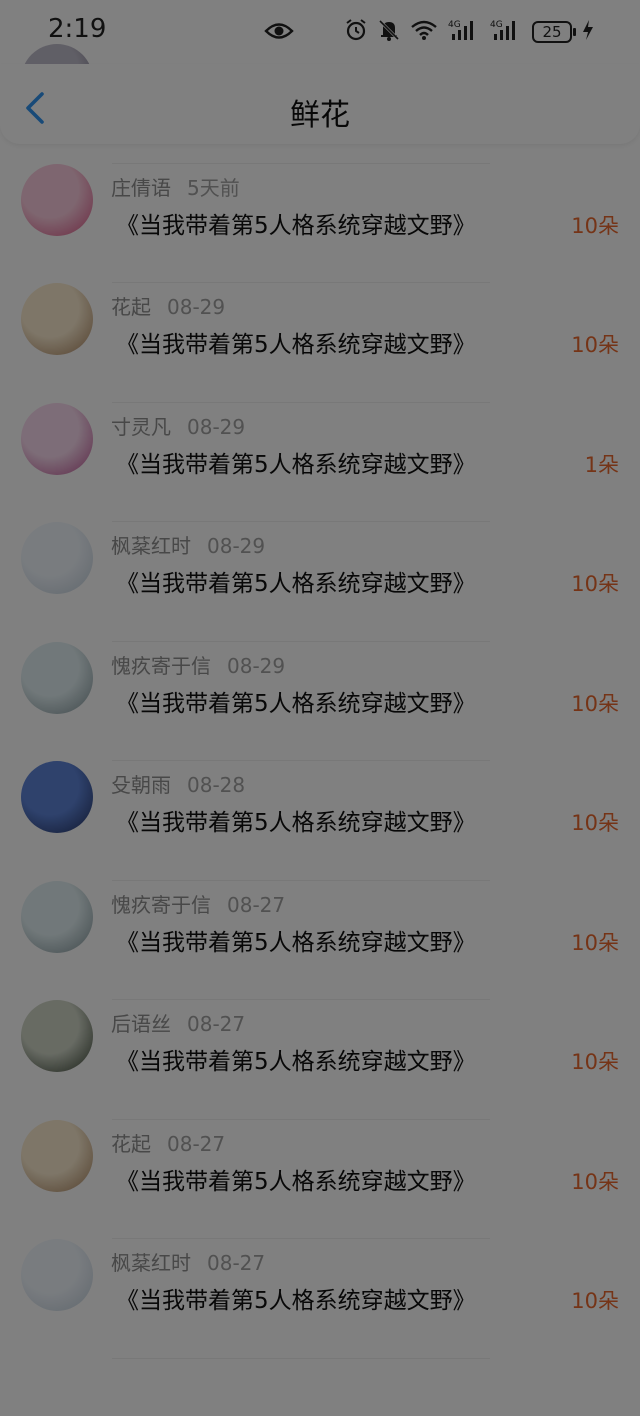  Describe the element at coordinates (389, 32) in the screenshot. I see `mute-bell-icon` at that location.